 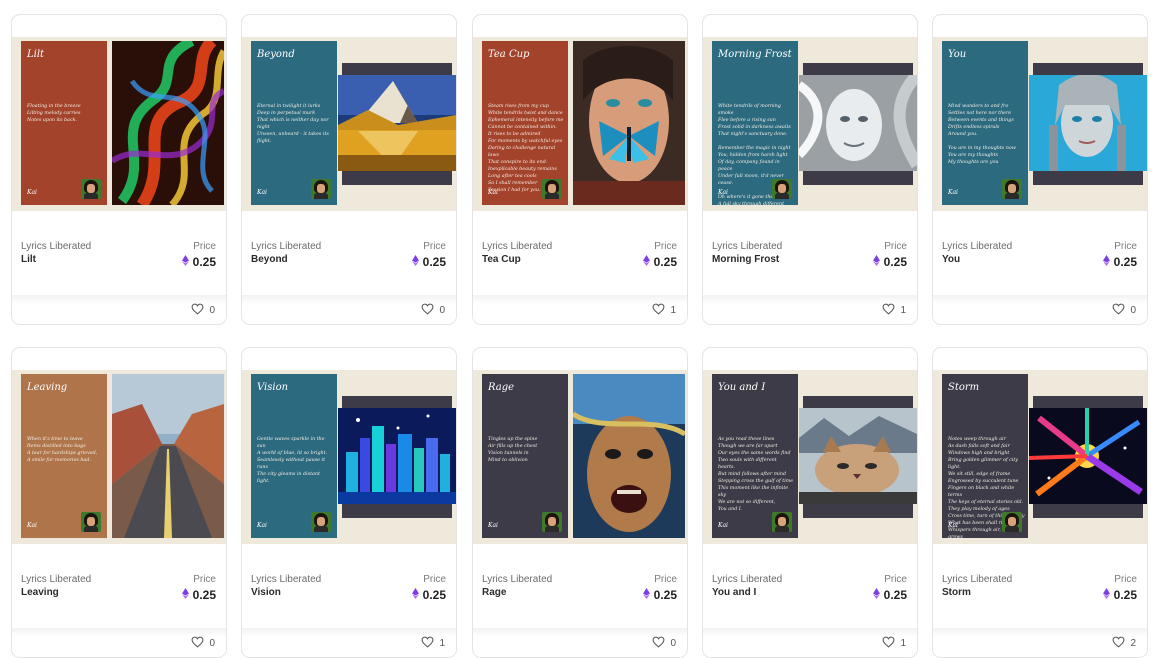 What do you see at coordinates (734, 592) in the screenshot?
I see `nft-name: You and I` at bounding box center [734, 592].